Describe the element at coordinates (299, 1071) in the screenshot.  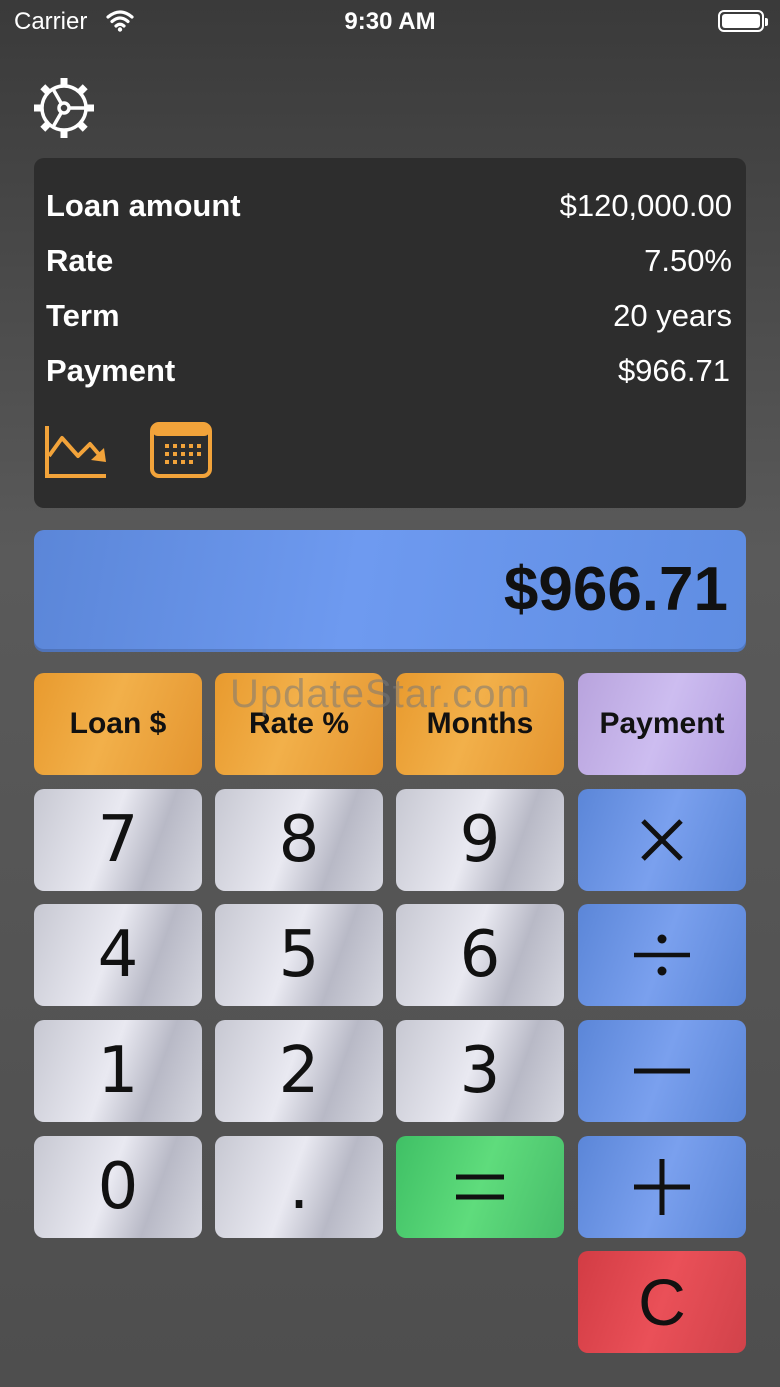
I see `key-2: 2` at that location.